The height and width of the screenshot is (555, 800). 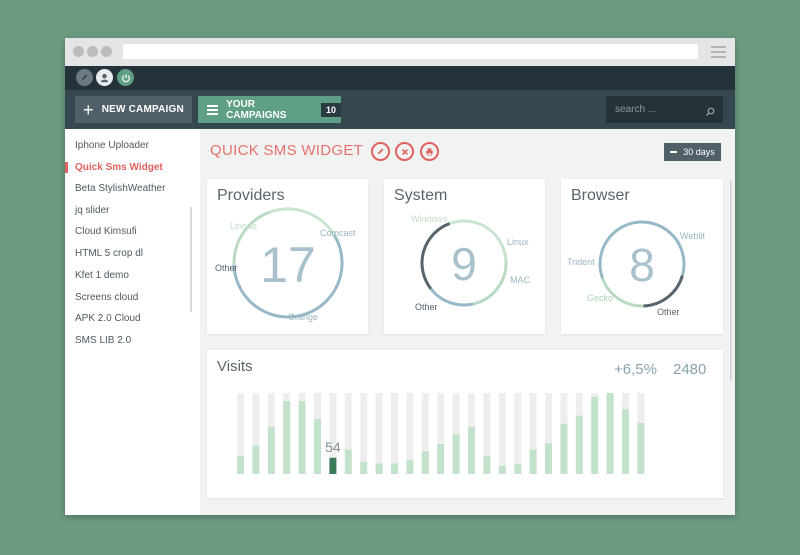 I want to click on plus-icon: +, so click(x=88, y=109).